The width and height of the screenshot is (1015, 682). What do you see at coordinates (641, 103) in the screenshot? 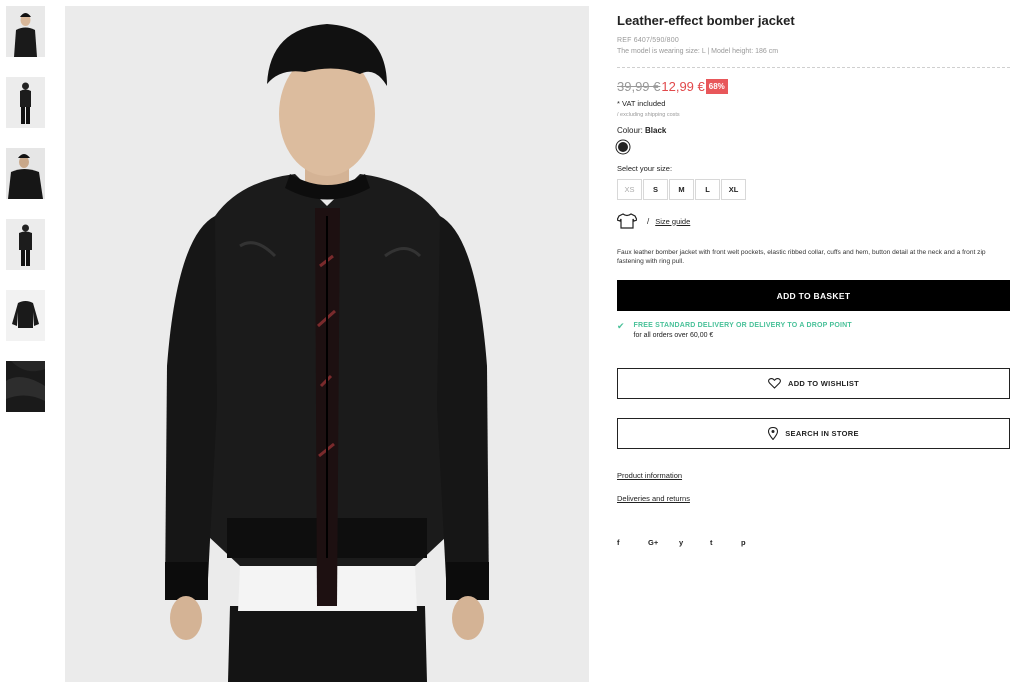
I see `vat-note: * VAT included` at bounding box center [641, 103].